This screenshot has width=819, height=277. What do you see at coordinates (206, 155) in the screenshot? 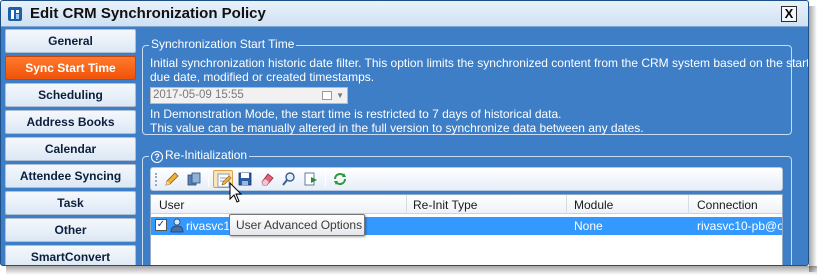
I see `reinitialization-title: Re-Initialization` at bounding box center [206, 155].